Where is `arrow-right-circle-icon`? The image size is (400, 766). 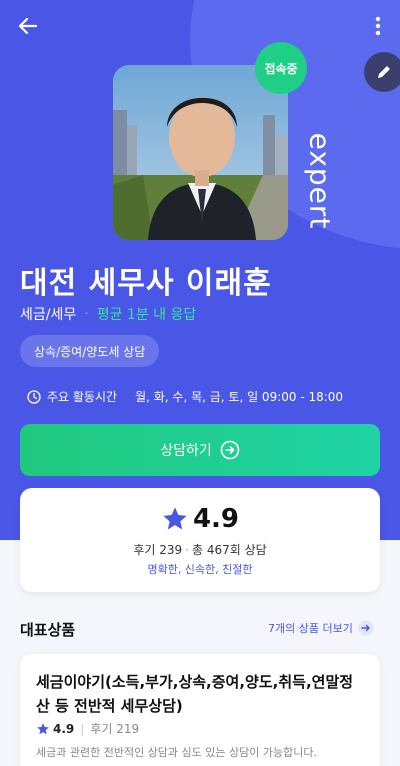
arrow-right-circle-icon is located at coordinates (230, 450).